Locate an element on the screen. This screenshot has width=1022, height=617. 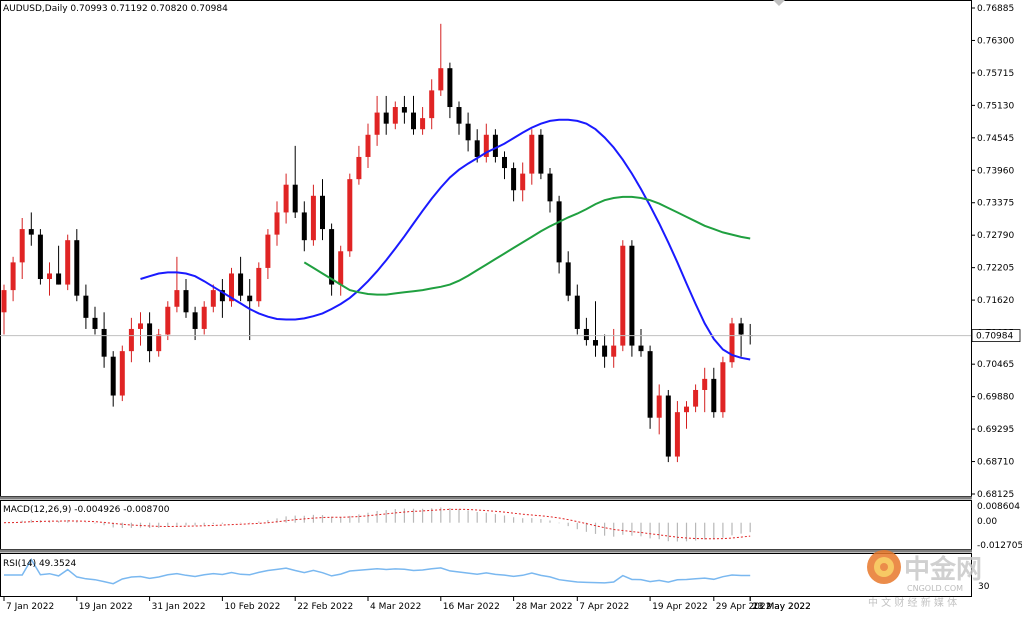
date-tick-label: 10 Feb 2022 is located at coordinates (252, 607).